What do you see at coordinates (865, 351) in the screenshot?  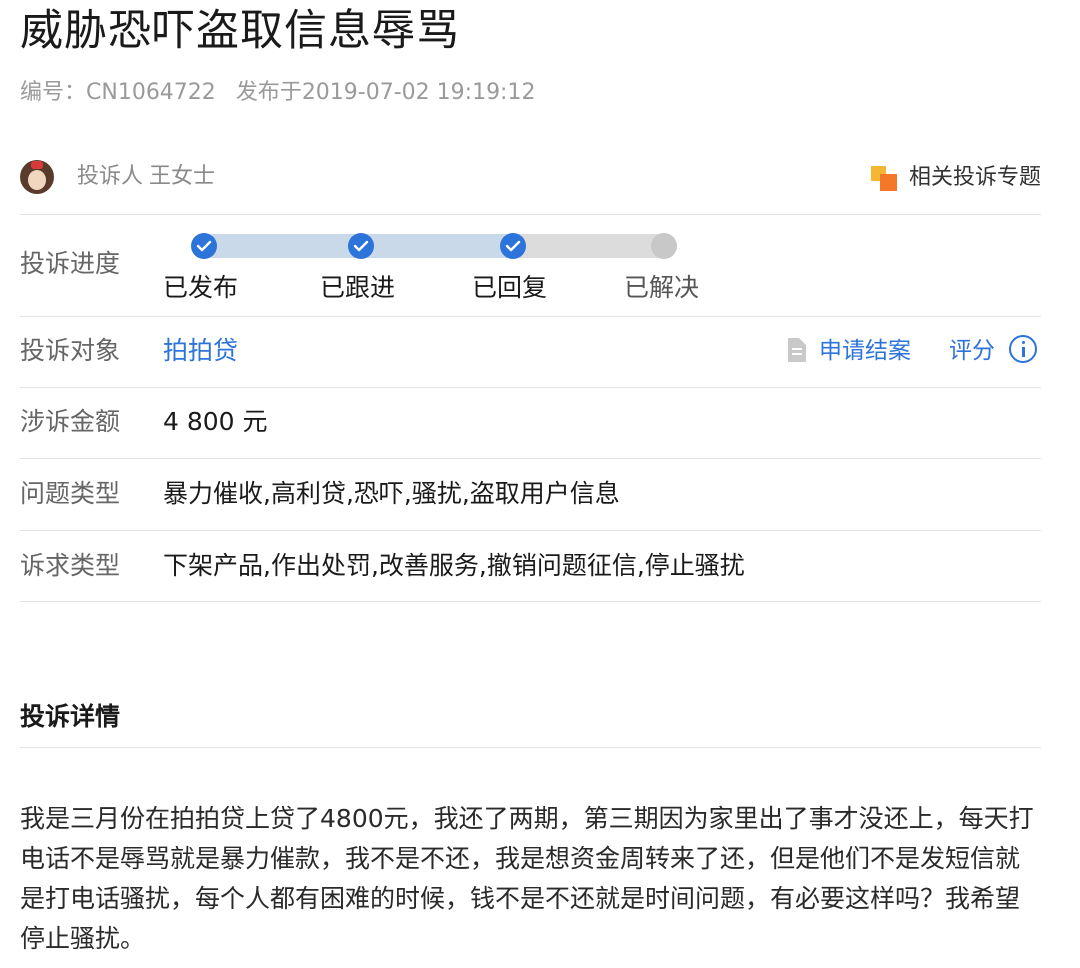 I see `apply-close-label: 申请结案` at bounding box center [865, 351].